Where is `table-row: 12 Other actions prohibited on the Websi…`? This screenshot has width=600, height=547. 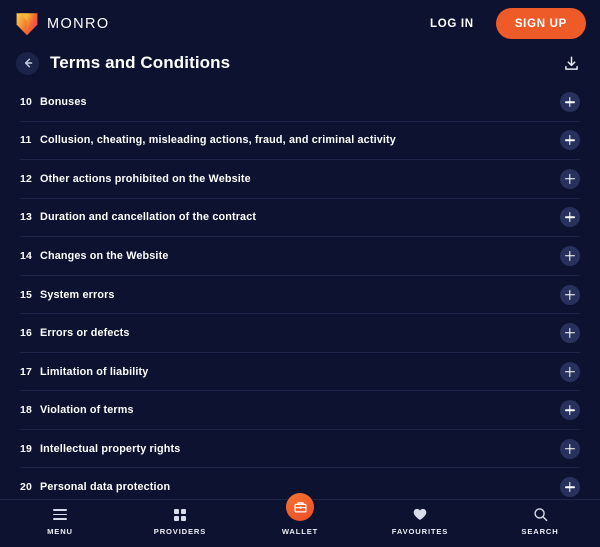
table-row: 12 Other actions prohibited on the Websi… is located at coordinates (300, 179).